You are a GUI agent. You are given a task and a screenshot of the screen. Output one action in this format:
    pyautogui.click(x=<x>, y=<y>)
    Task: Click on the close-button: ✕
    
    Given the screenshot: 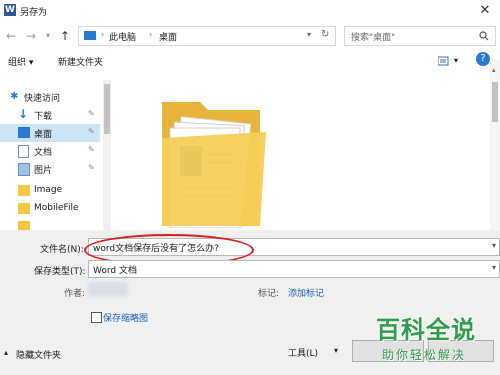 What is the action you would take?
    pyautogui.click(x=485, y=11)
    